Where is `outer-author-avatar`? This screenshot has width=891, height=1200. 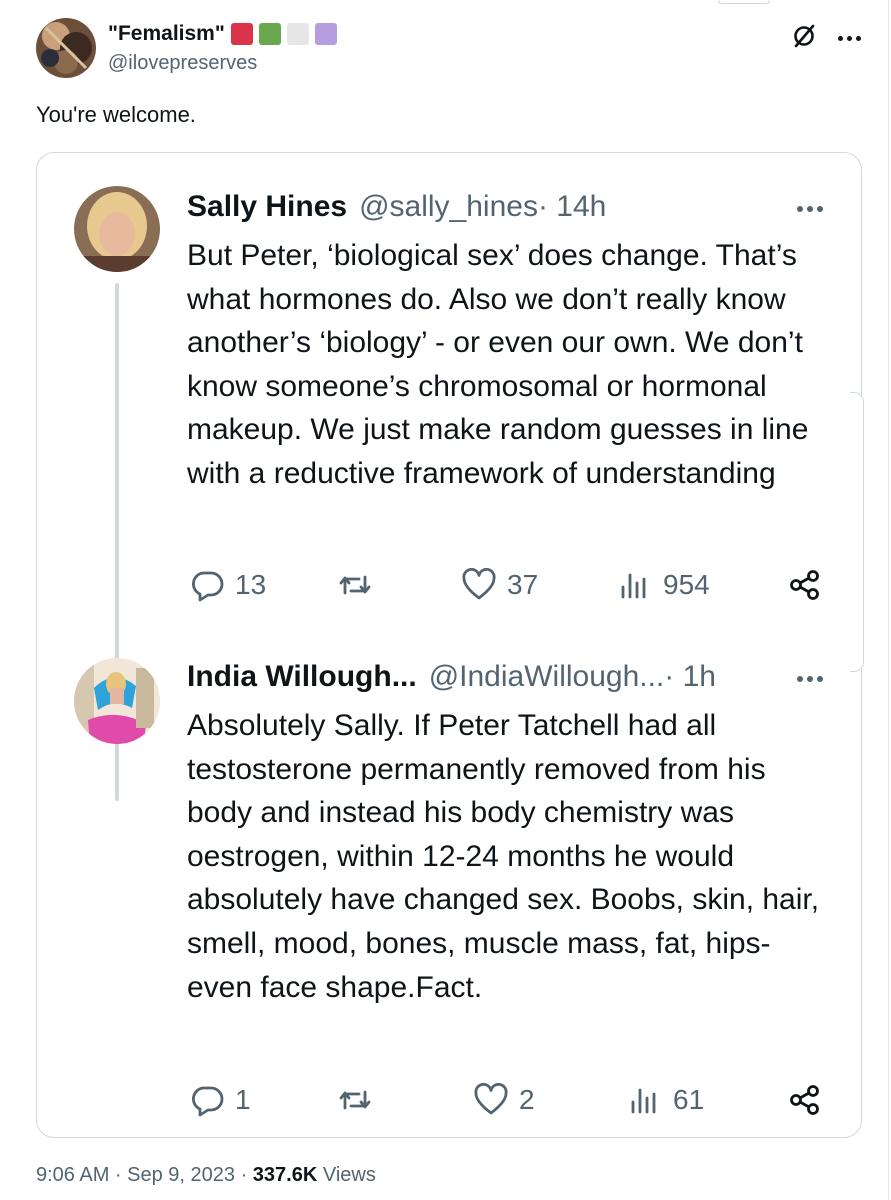
outer-author-avatar is located at coordinates (66, 48).